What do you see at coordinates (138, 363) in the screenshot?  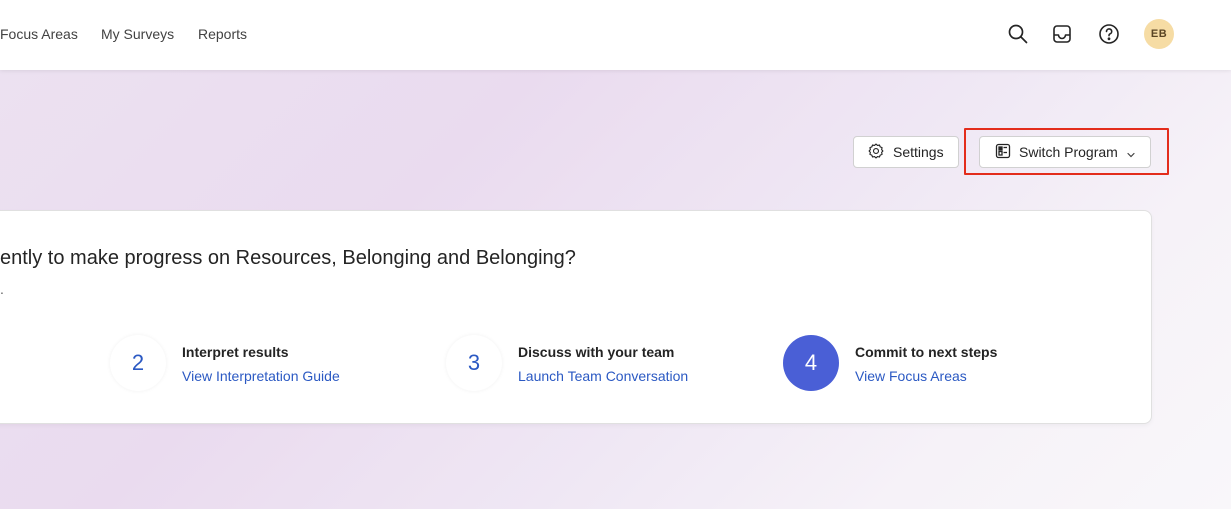 I see `step-number: 2` at bounding box center [138, 363].